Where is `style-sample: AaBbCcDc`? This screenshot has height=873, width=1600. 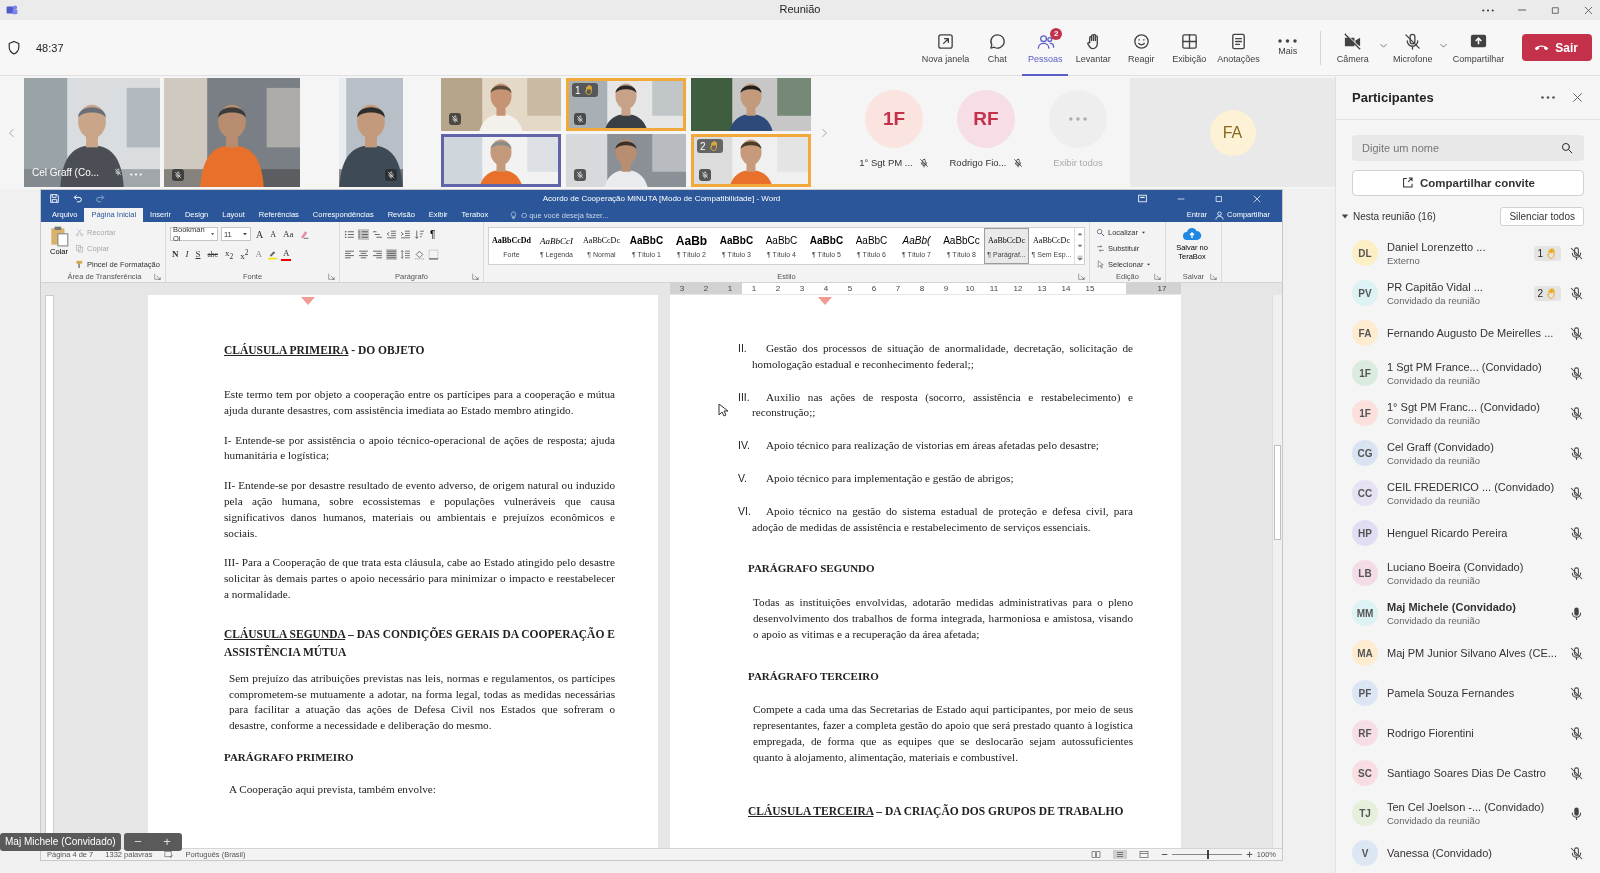 style-sample: AaBbCcDc is located at coordinates (601, 240).